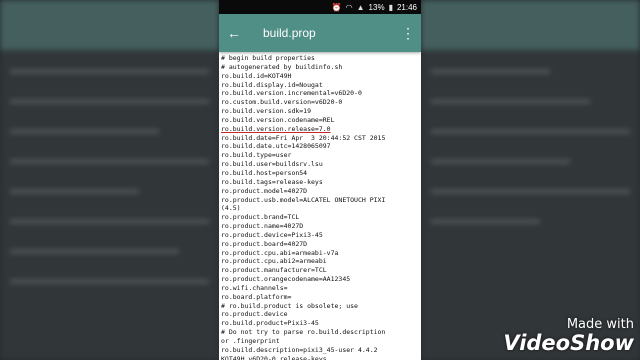 The height and width of the screenshot is (360, 640). Describe the element at coordinates (280, 252) in the screenshot. I see `file-line: ro.product.cpu.abi=armeabi-v7a` at that location.